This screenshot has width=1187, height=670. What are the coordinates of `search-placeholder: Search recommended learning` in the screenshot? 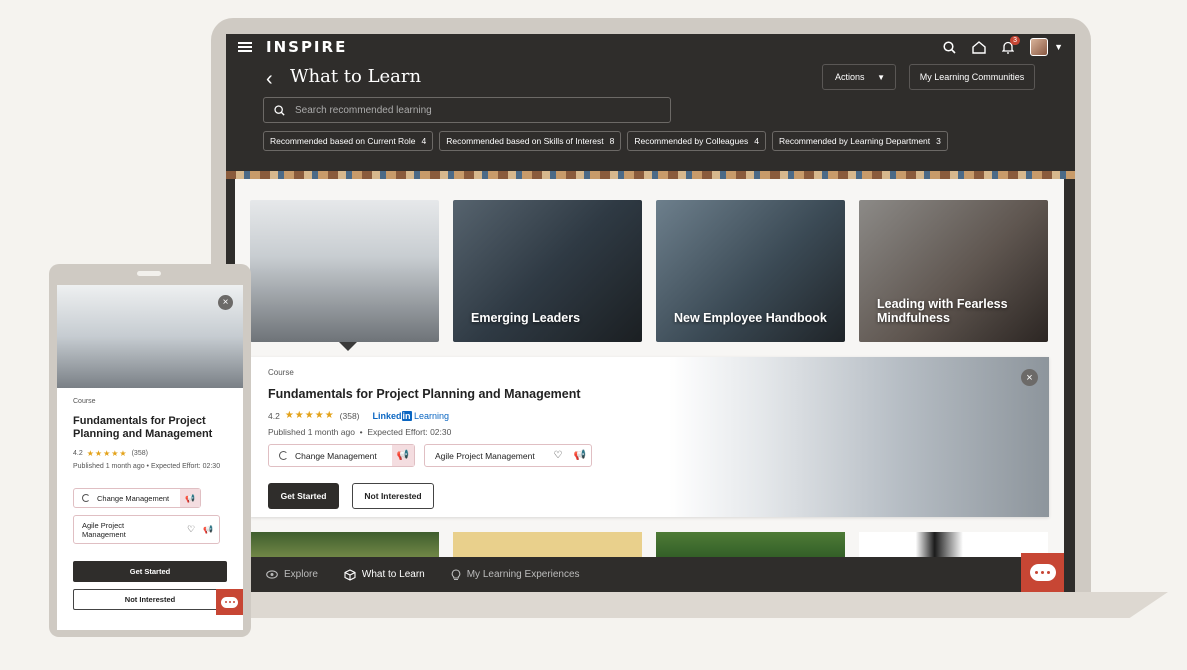 It's located at (363, 110).